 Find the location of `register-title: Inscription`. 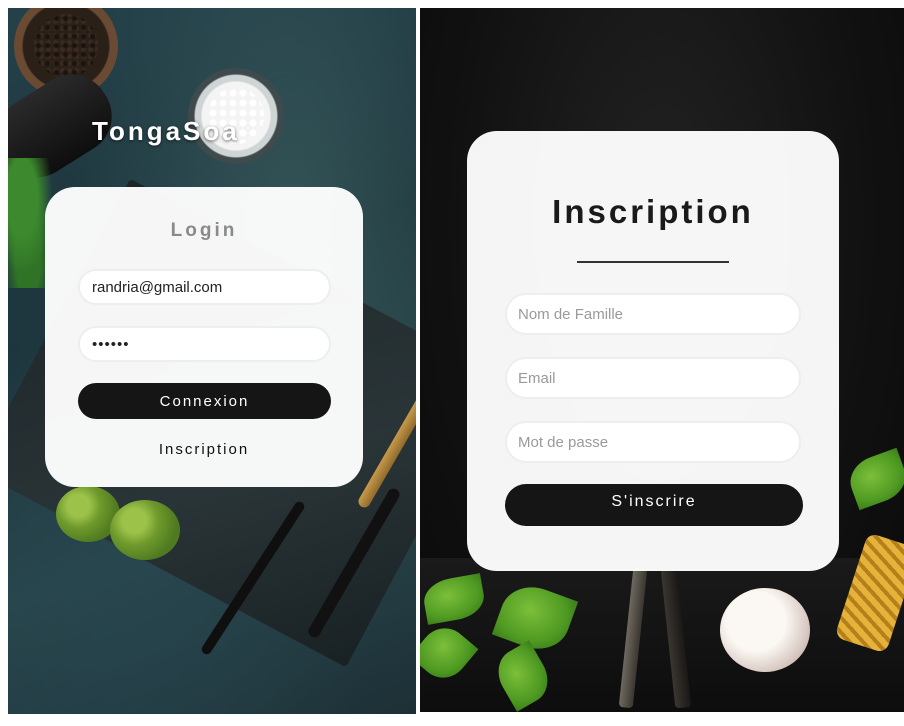

register-title: Inscription is located at coordinates (653, 211).